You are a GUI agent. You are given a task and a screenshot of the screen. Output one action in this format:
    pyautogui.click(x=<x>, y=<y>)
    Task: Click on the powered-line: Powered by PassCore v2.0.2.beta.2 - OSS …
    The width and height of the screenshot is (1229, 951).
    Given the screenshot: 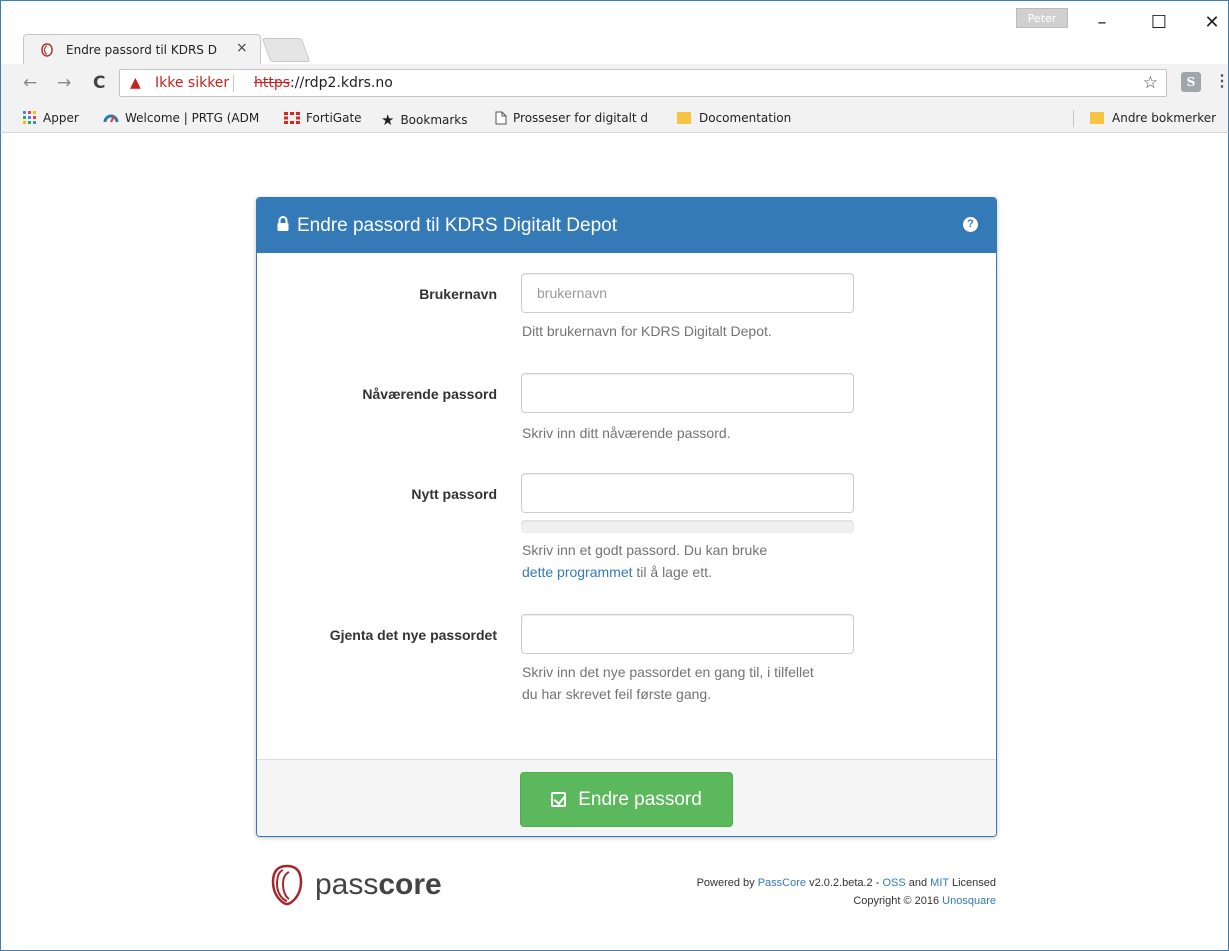 What is the action you would take?
    pyautogui.click(x=778, y=883)
    